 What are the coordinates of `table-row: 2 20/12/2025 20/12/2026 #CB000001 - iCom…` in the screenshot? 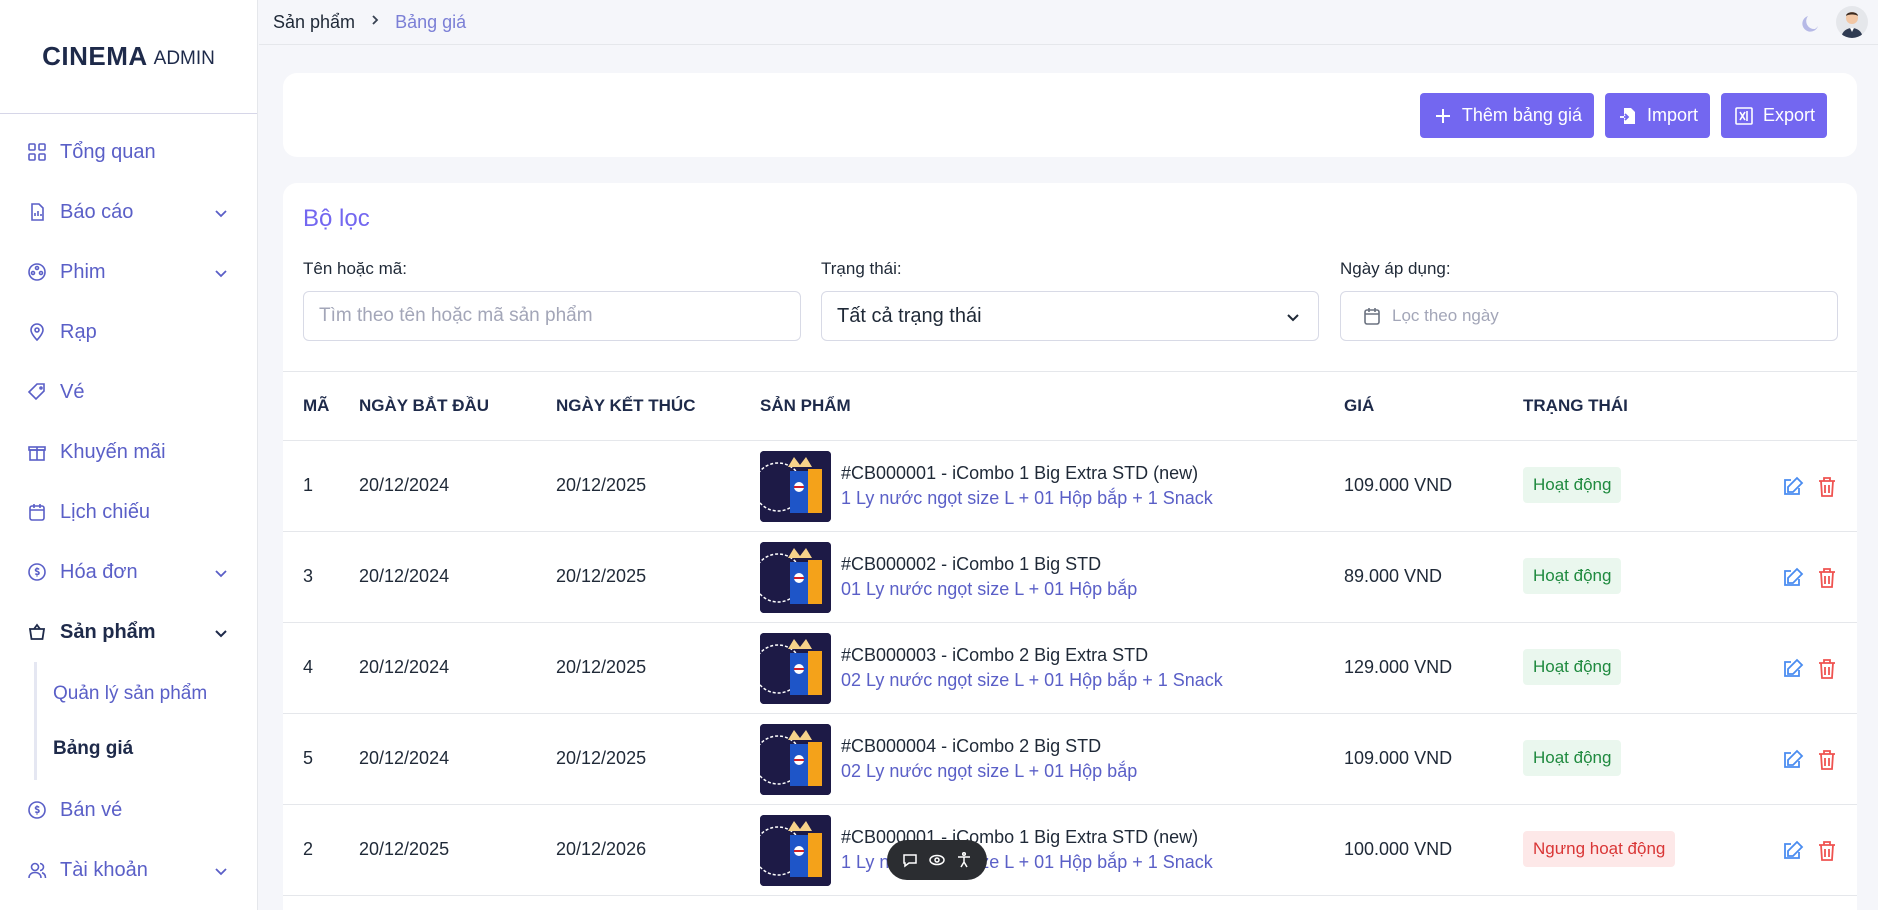 It's located at (1070, 850).